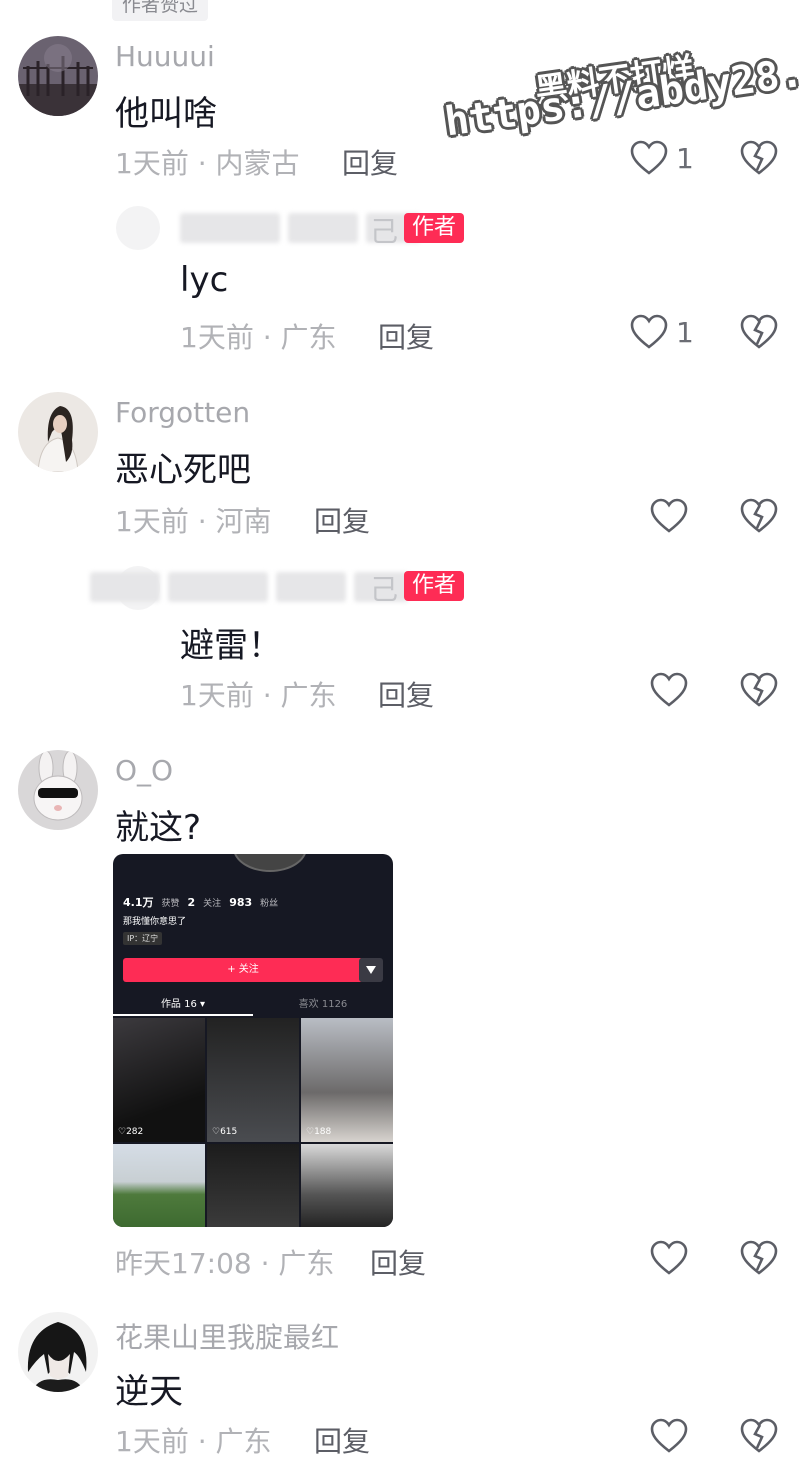 The height and width of the screenshot is (1482, 801). What do you see at coordinates (183, 1263) in the screenshot?
I see `comment-time: 昨天17:08` at bounding box center [183, 1263].